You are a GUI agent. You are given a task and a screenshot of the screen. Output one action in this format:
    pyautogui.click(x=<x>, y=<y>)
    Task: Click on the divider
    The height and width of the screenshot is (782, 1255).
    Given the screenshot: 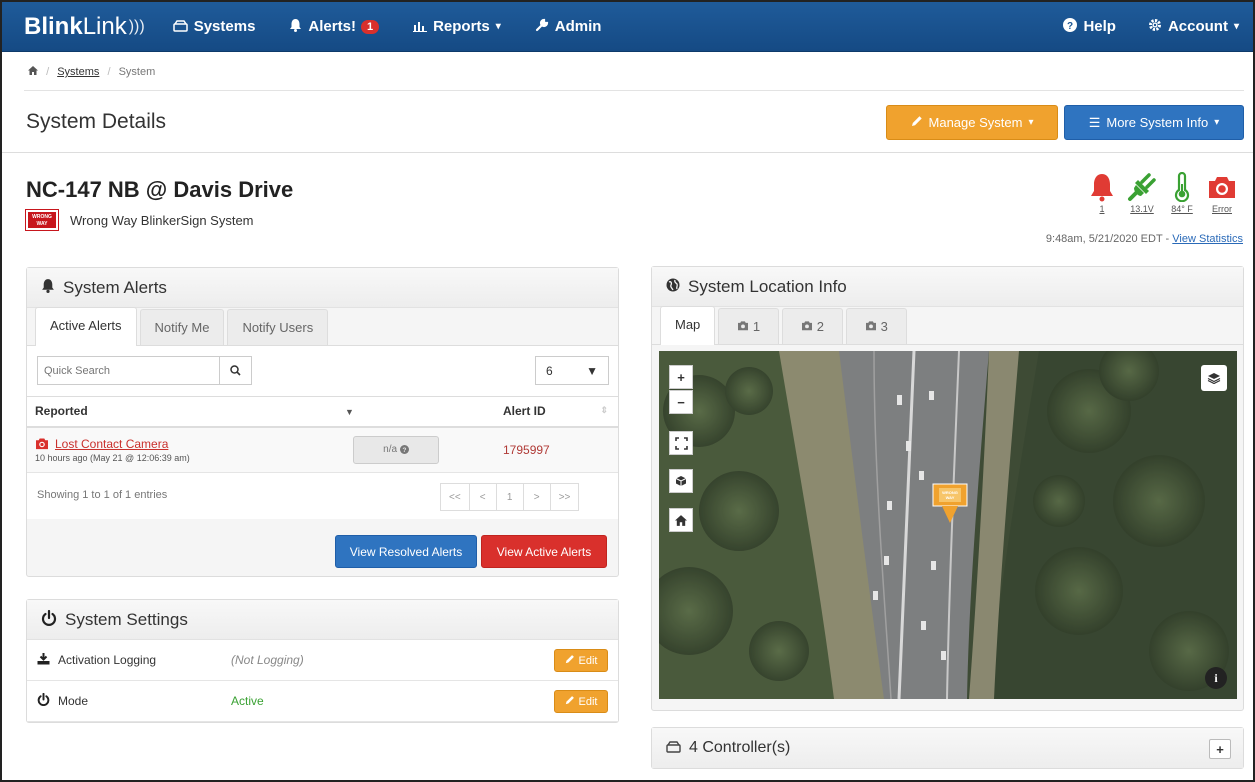 What is the action you would take?
    pyautogui.click(x=627, y=152)
    